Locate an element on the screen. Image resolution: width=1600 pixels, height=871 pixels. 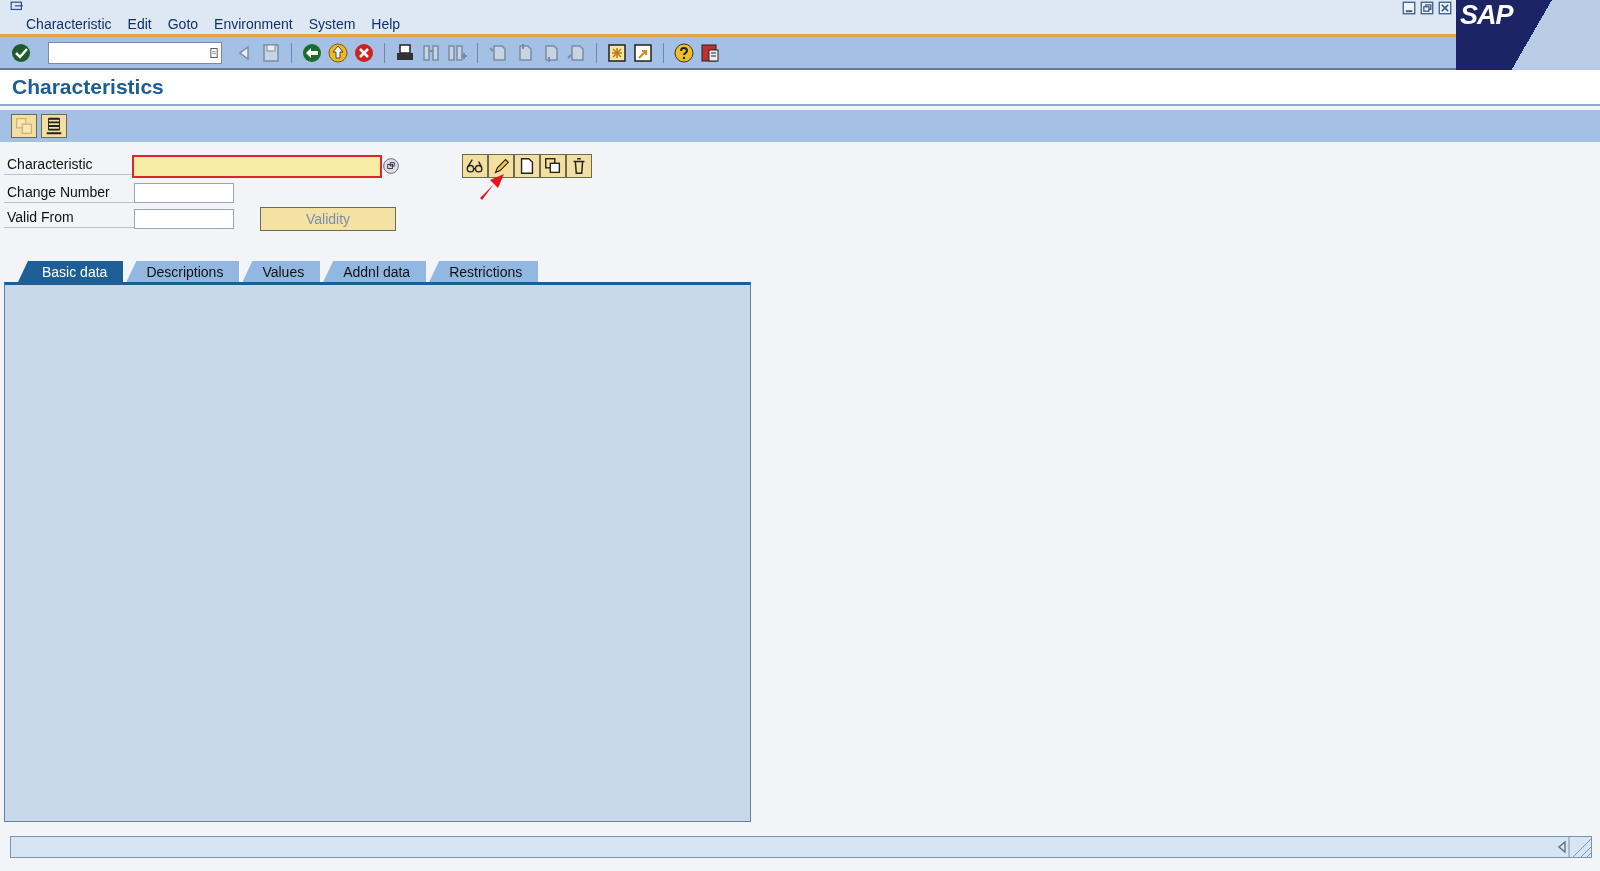
layout-icon is located at coordinates (710, 52).